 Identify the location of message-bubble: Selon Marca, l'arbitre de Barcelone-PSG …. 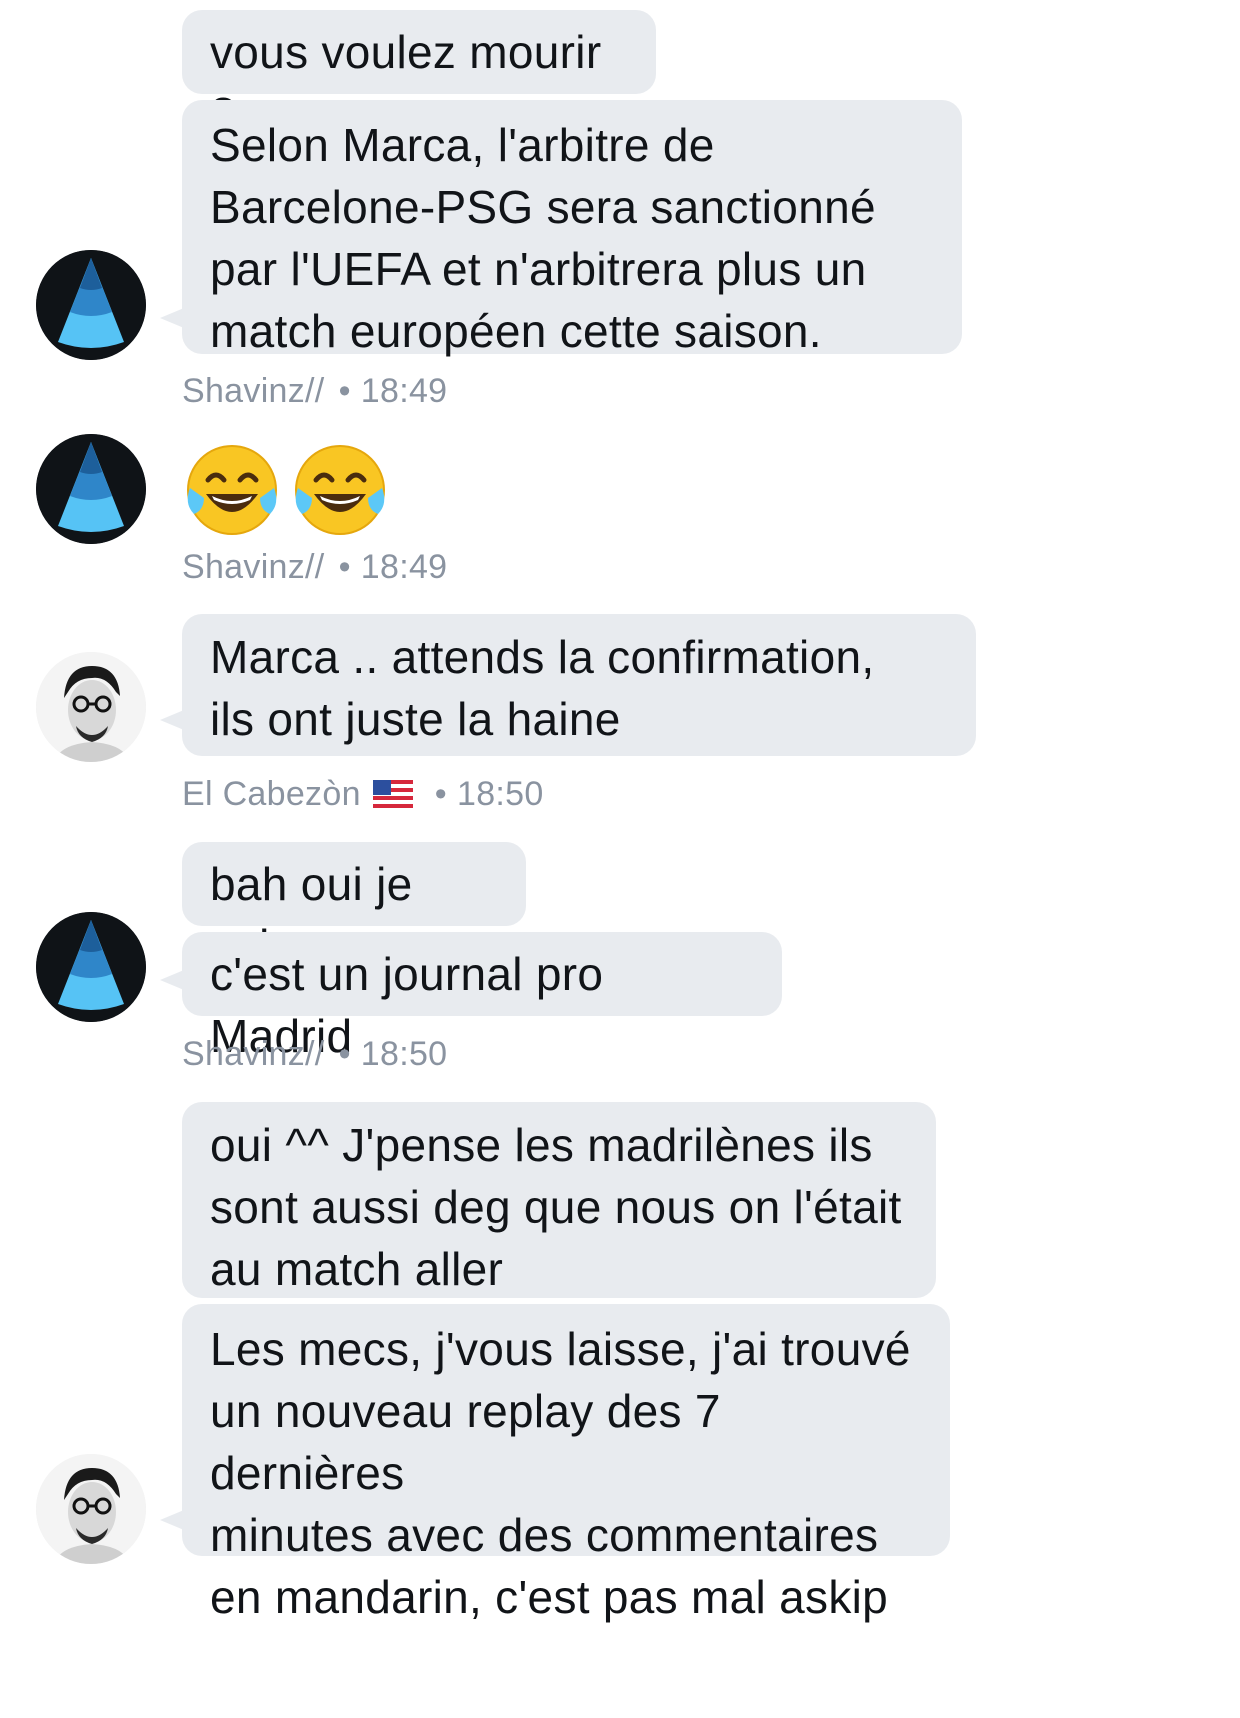
(561, 228).